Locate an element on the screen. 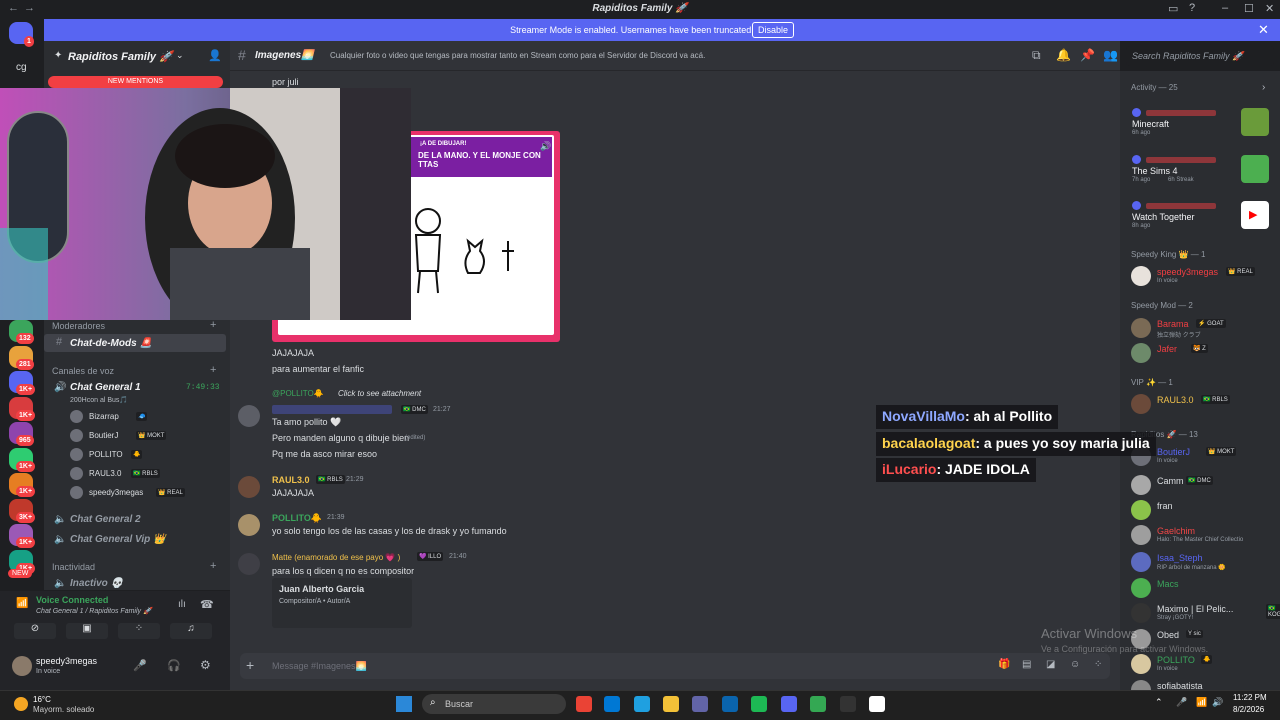 This screenshot has width=1280, height=720. close-window-icon: ✕ is located at coordinates (1269, 8).